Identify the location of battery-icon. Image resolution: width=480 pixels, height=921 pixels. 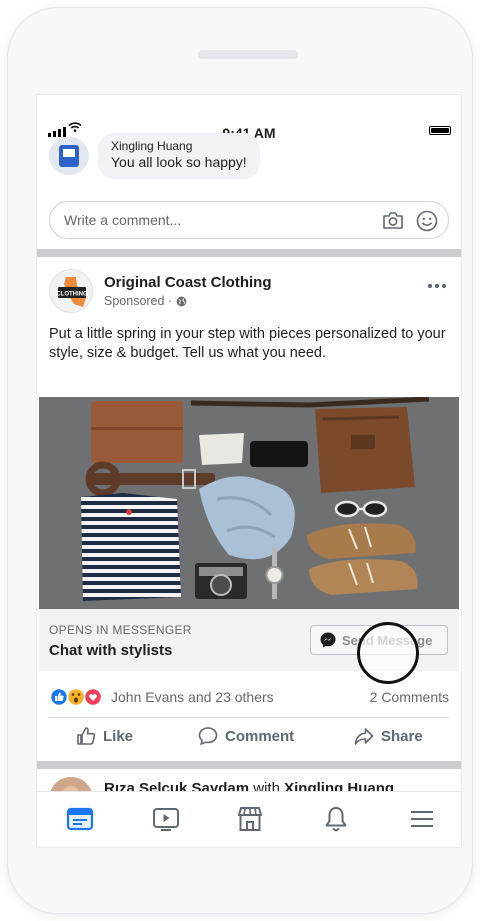
(440, 130).